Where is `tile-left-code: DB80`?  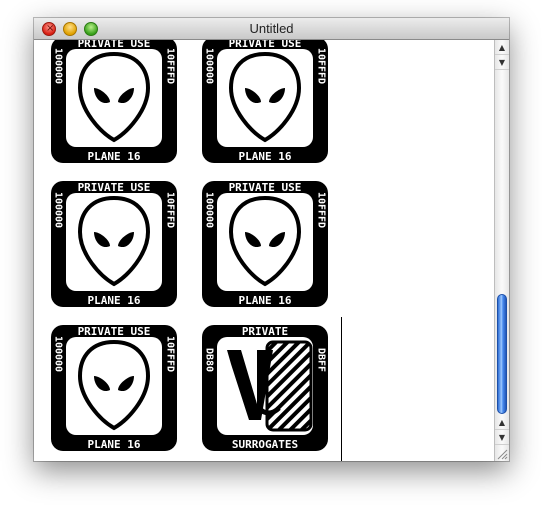 tile-left-code: DB80 is located at coordinates (209, 360).